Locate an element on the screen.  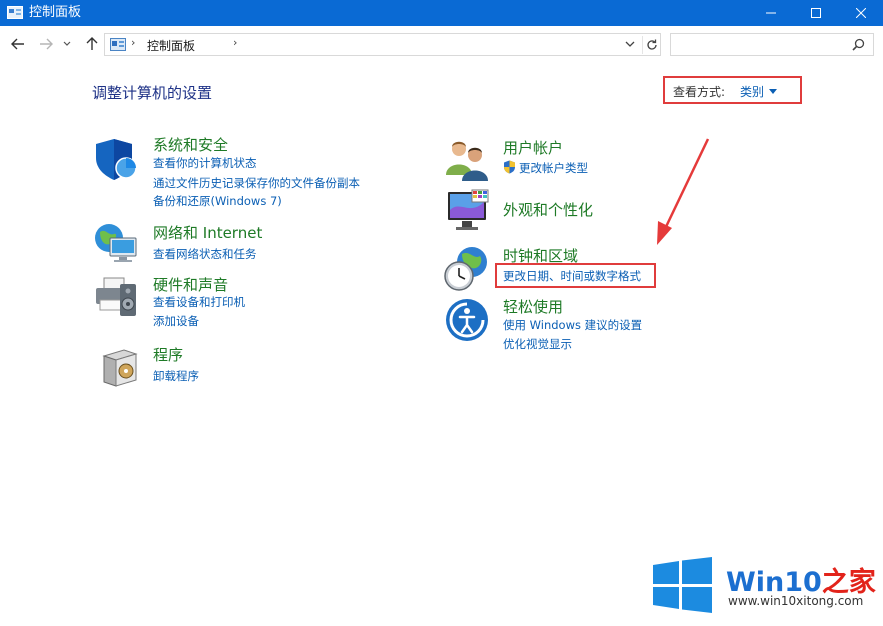
refresh-button is located at coordinates (651, 45).